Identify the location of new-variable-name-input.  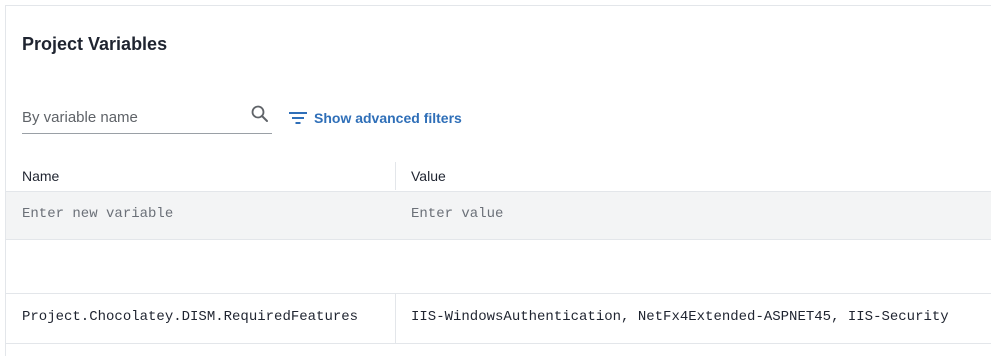
(202, 214).